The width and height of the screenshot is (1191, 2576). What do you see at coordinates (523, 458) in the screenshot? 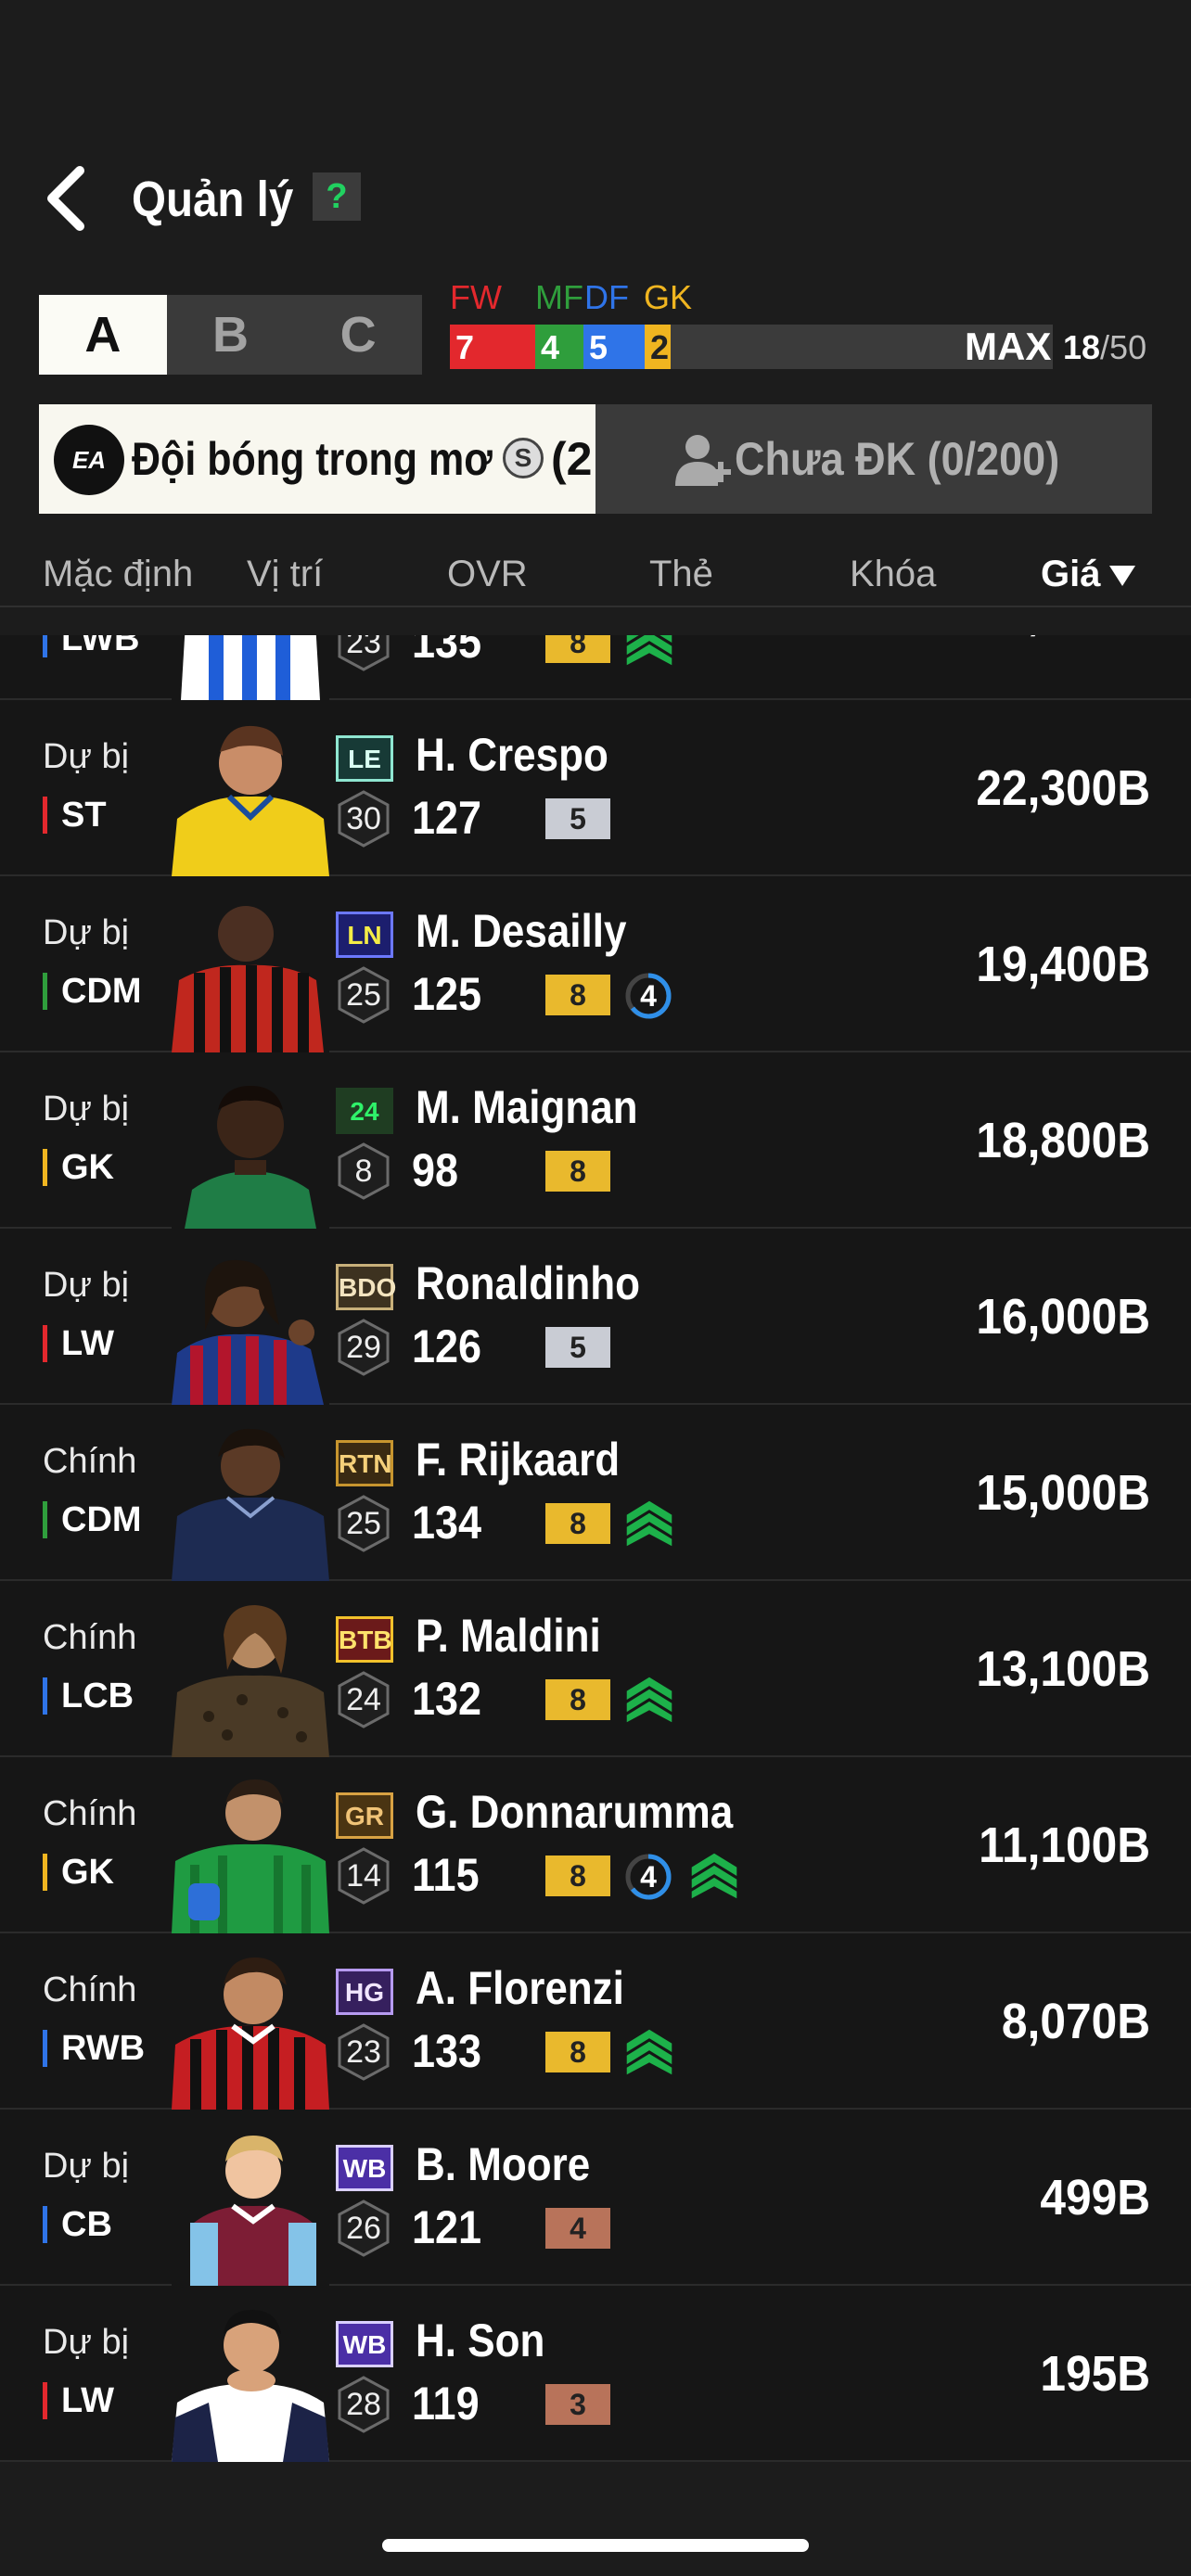
I see `s-badge-icon: S` at bounding box center [523, 458].